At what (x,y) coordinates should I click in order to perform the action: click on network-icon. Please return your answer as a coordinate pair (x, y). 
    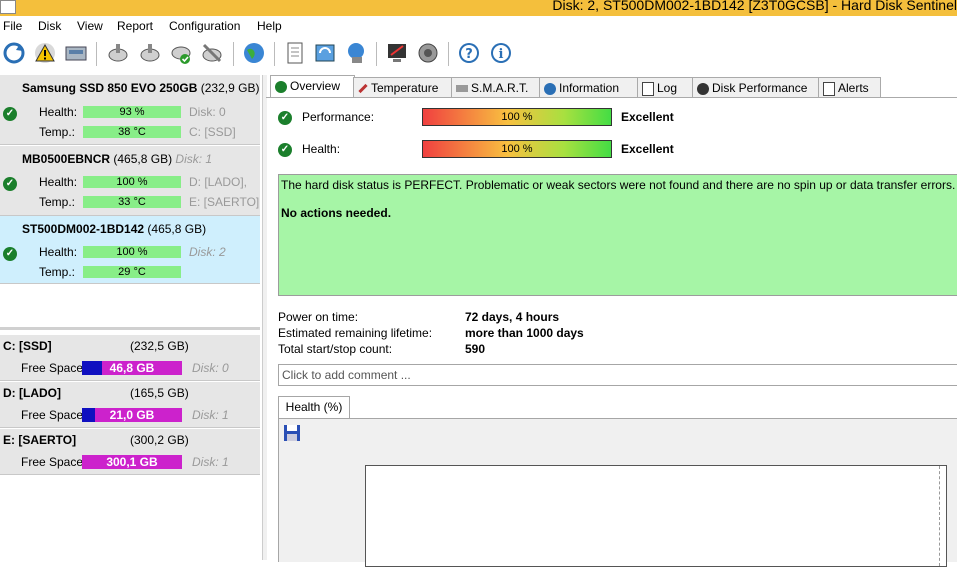
    Looking at the image, I should click on (356, 53).